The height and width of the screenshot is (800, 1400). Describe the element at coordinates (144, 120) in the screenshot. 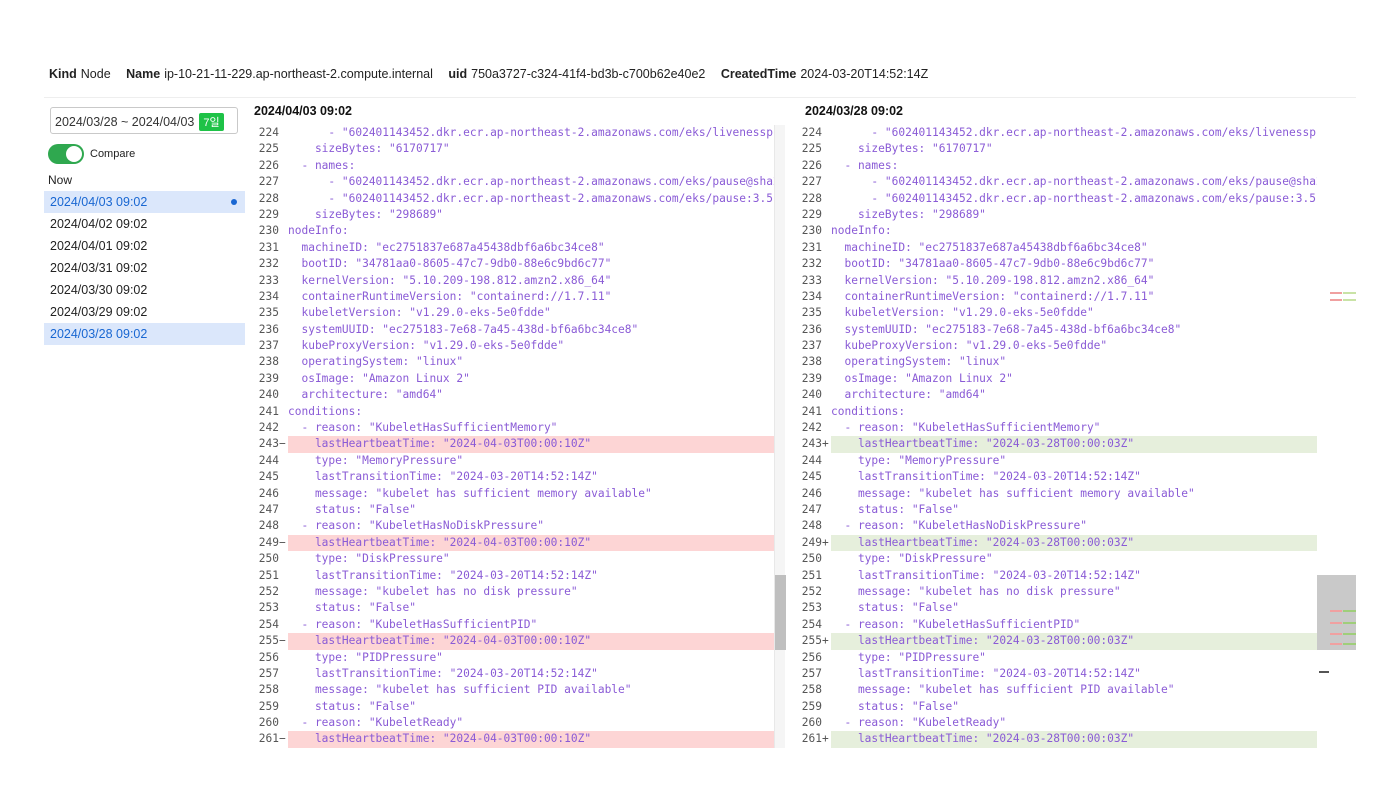

I see `date-range-picker: 2024/03/28 ~ 2024/04/03 7일` at that location.